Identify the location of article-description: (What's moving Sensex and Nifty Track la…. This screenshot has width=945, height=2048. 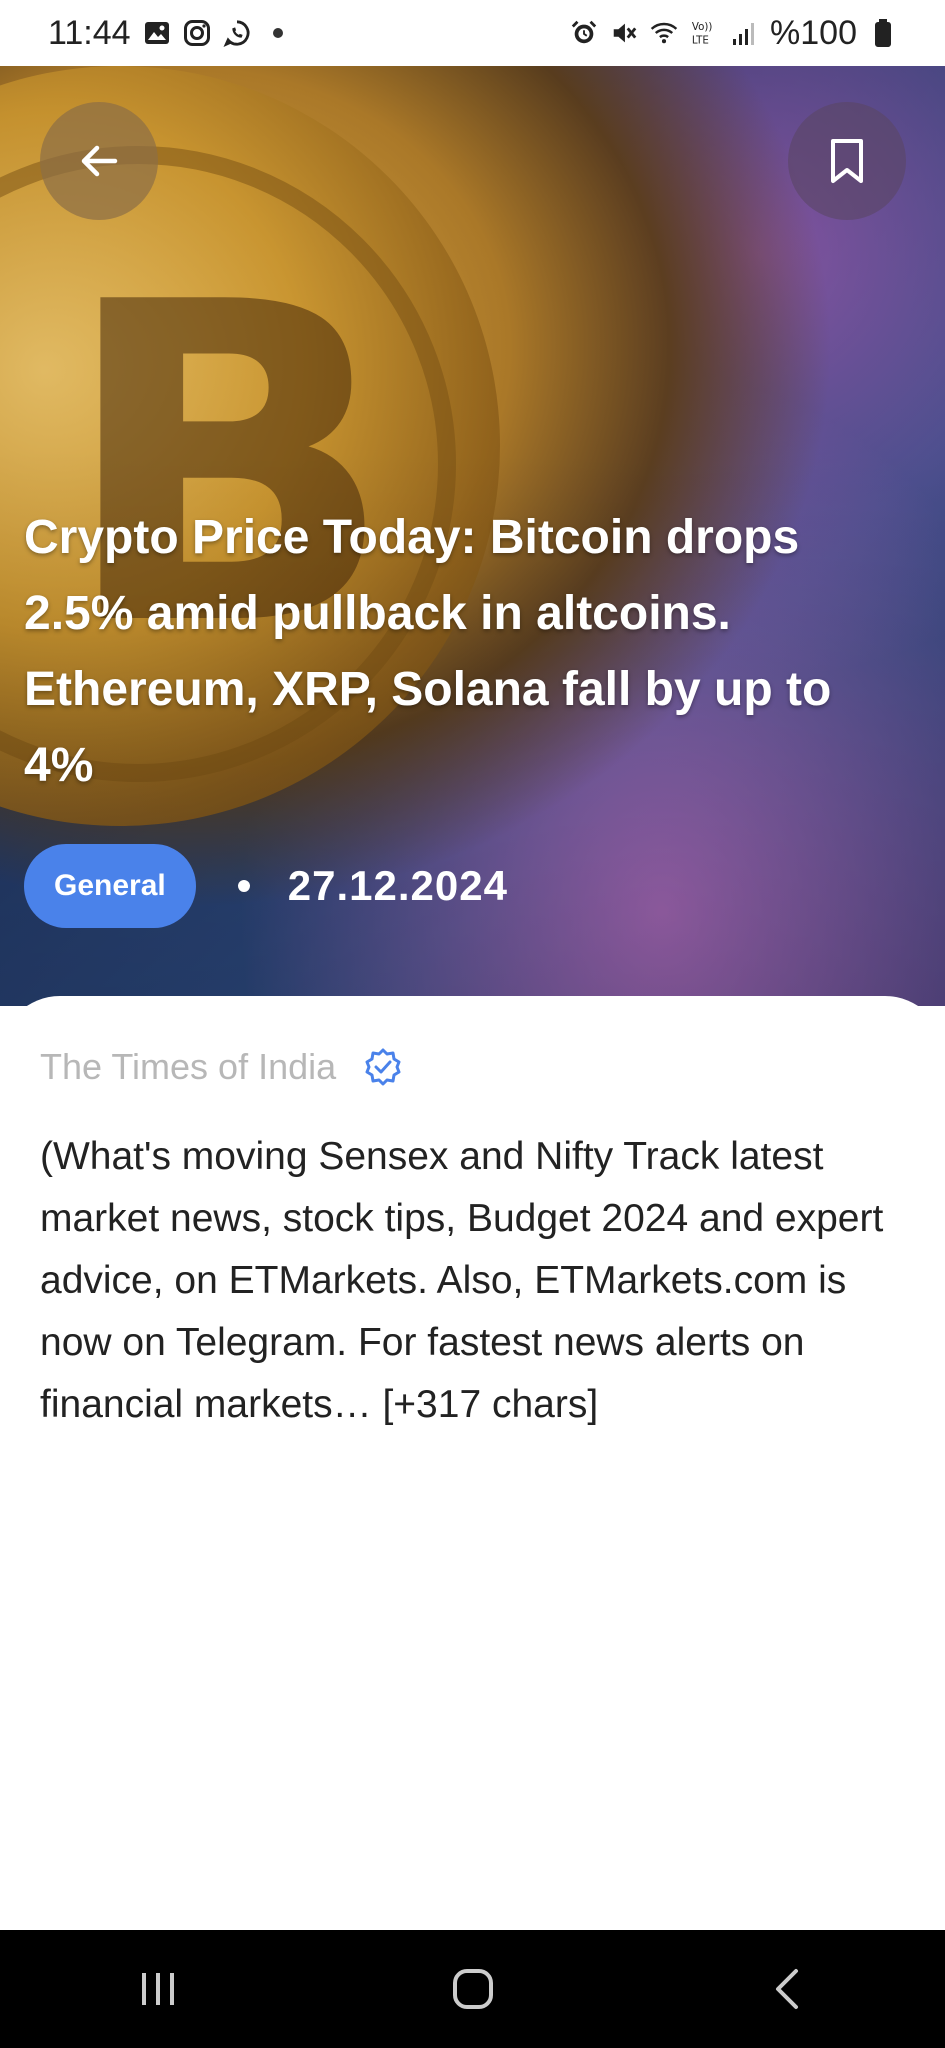
(462, 1280).